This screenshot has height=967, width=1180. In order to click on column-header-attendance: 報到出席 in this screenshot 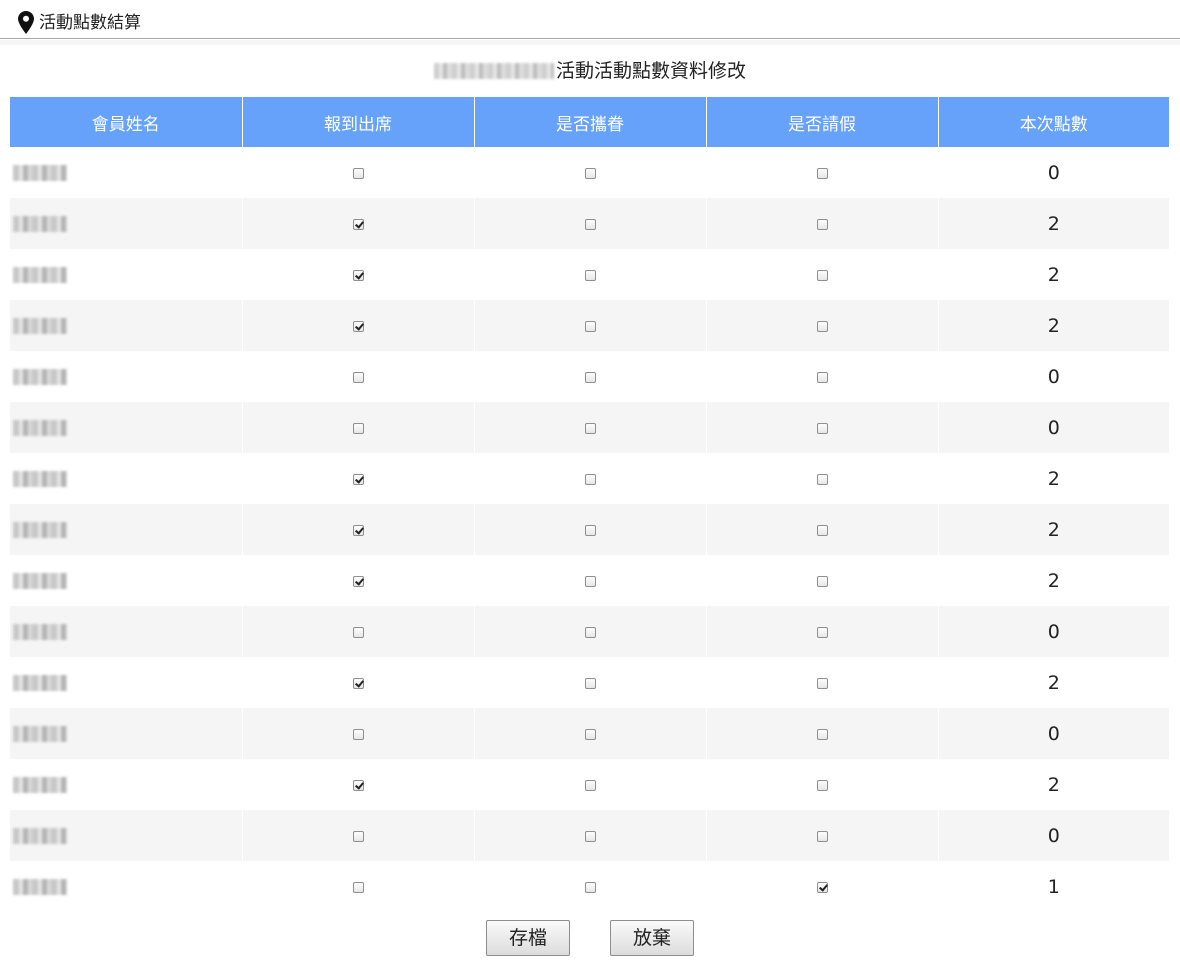, I will do `click(358, 122)`.